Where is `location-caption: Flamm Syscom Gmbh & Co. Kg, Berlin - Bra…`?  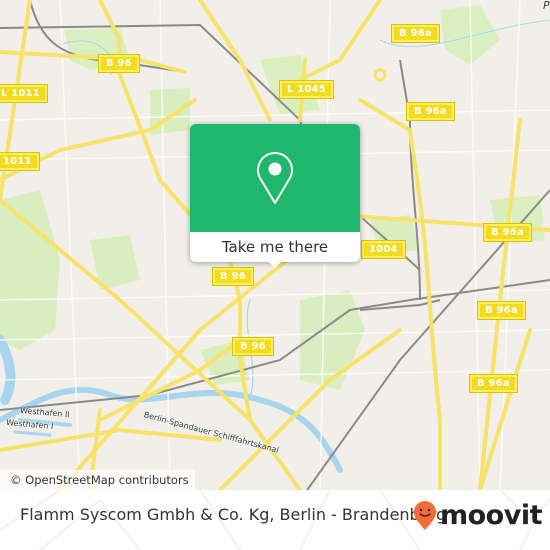 location-caption: Flamm Syscom Gmbh & Co. Kg, Berlin - Bra… is located at coordinates (233, 514).